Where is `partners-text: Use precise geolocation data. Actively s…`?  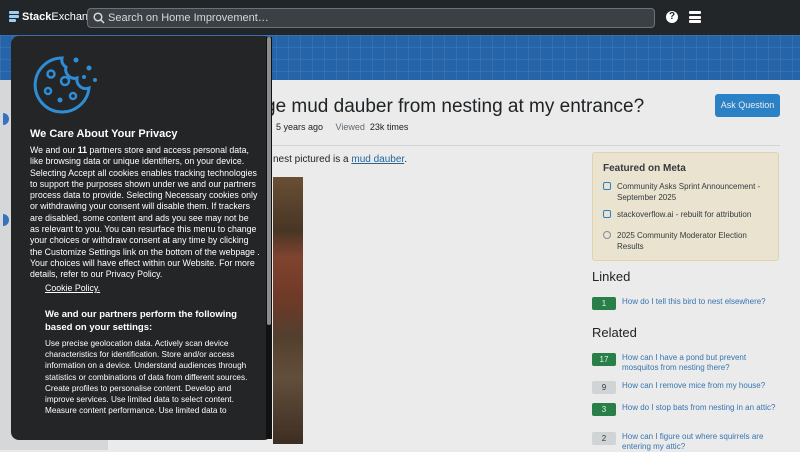 partners-text: Use precise geolocation data. Actively s… is located at coordinates (146, 377).